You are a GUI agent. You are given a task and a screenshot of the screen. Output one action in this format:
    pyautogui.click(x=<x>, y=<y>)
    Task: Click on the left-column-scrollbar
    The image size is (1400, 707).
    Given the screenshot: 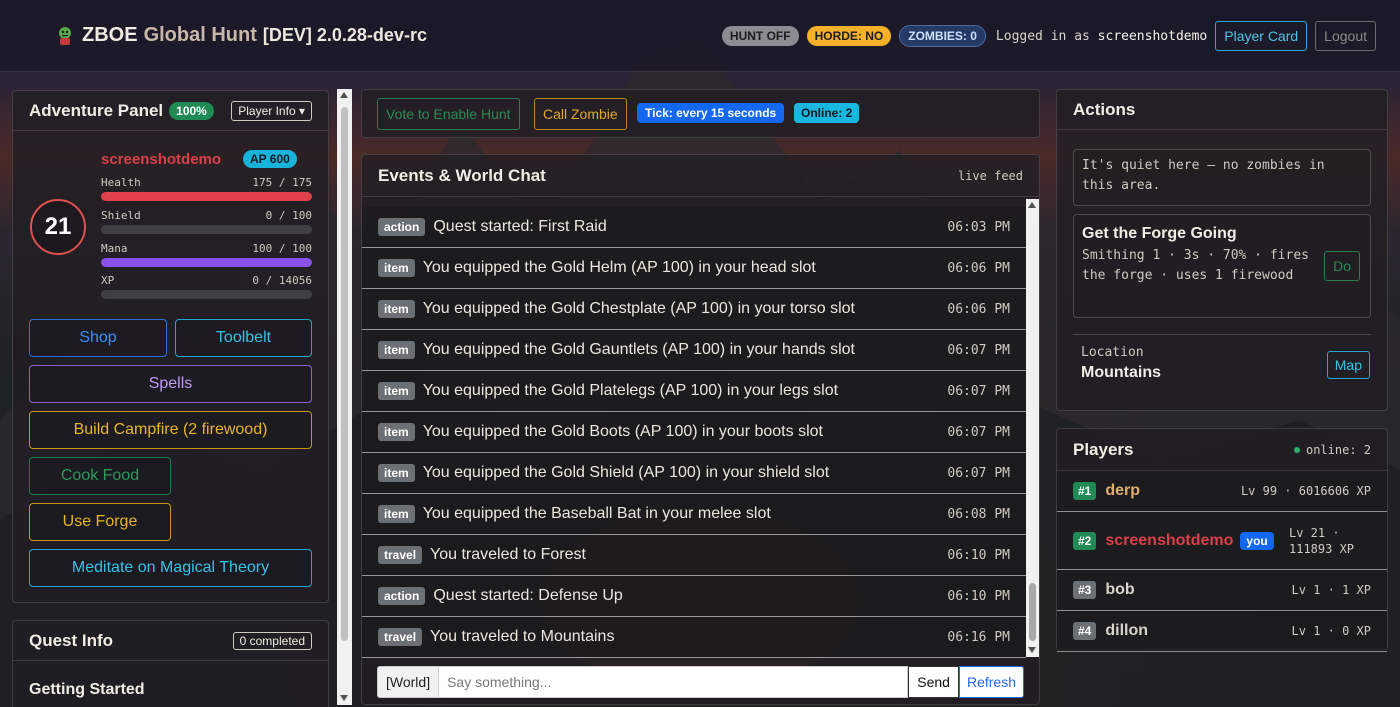 What is the action you would take?
    pyautogui.click(x=344, y=397)
    